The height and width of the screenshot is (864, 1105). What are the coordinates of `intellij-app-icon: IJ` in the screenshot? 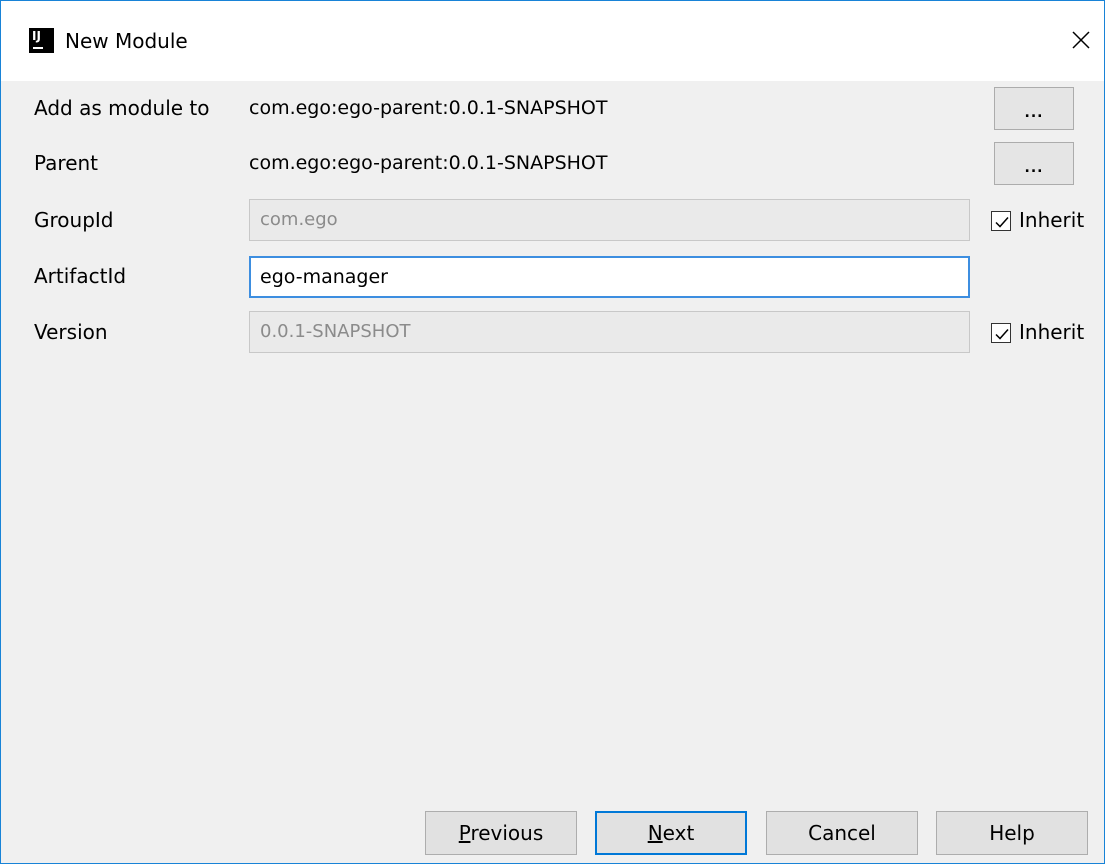 It's located at (41, 40).